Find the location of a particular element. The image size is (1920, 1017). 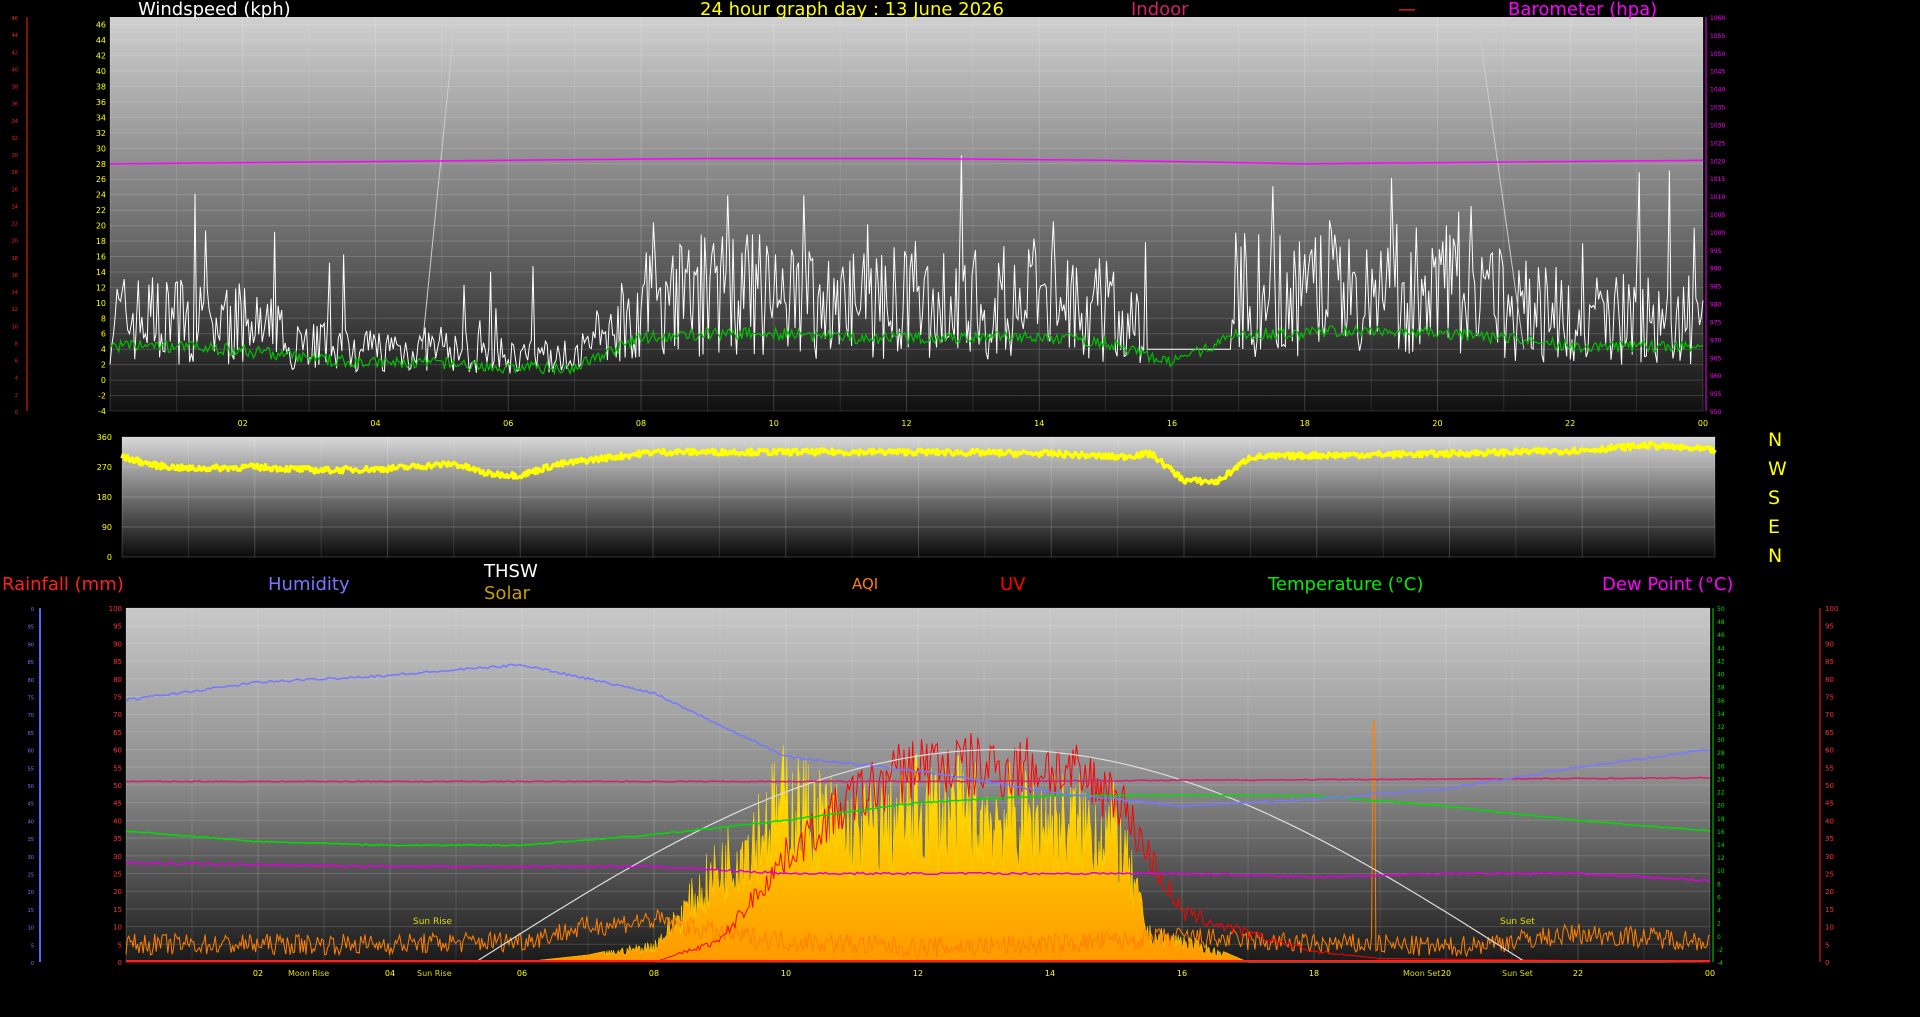

indoor-dash-legend: — is located at coordinates (1407, 10).